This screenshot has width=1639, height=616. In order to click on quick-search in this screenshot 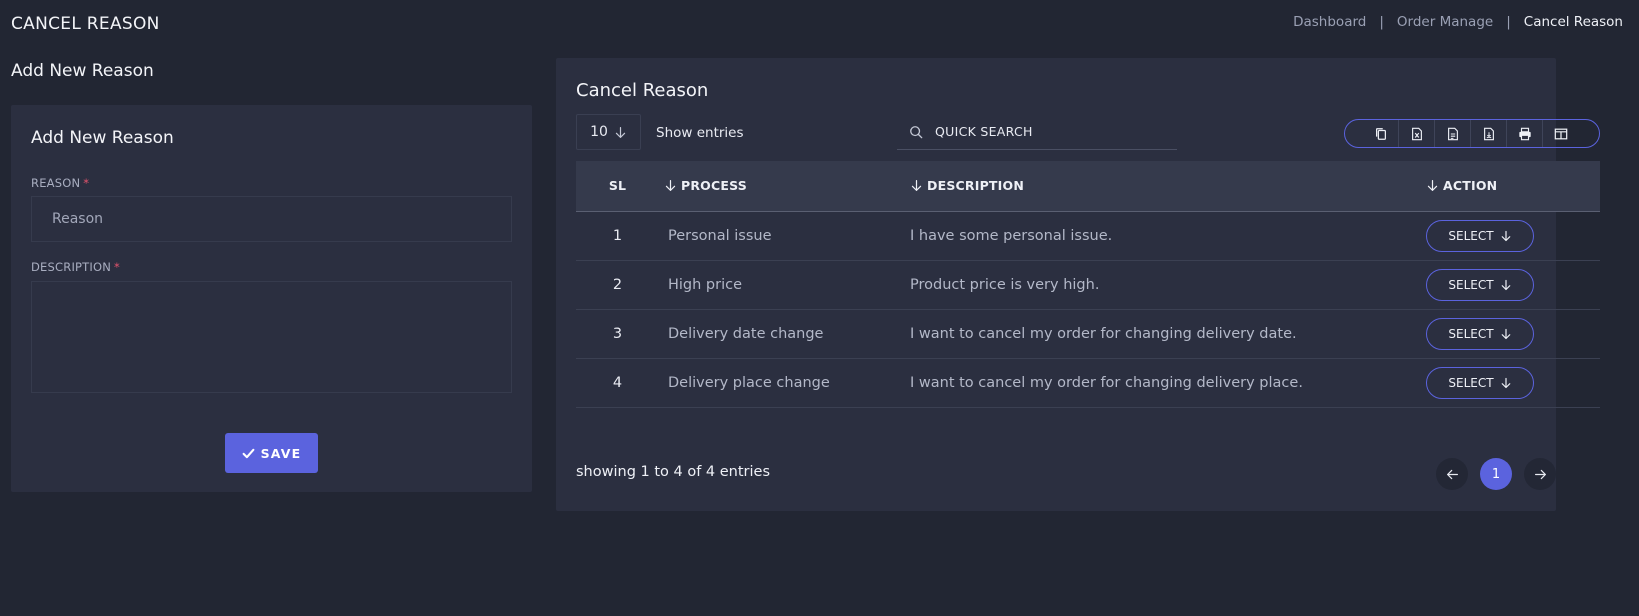, I will do `click(1037, 132)`.